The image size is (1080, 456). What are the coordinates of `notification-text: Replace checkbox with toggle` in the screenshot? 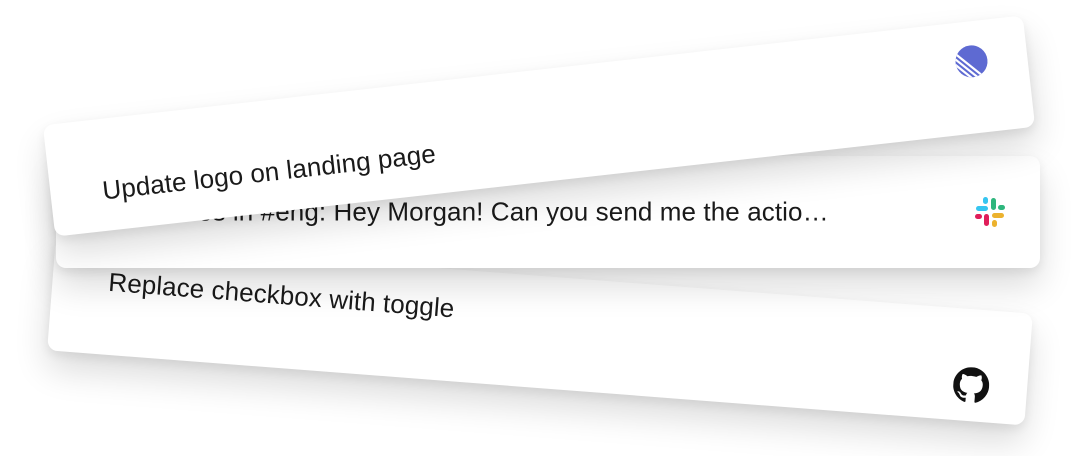 It's located at (281, 295).